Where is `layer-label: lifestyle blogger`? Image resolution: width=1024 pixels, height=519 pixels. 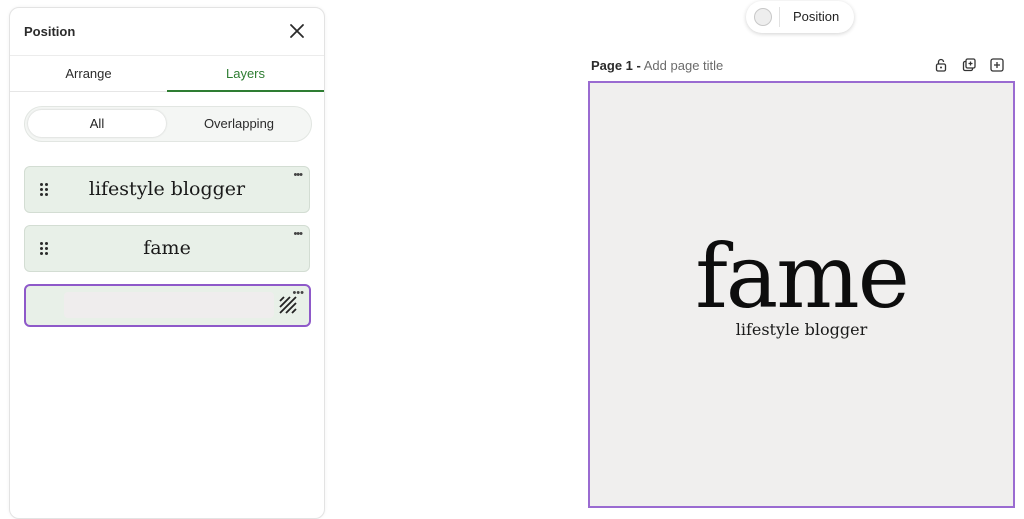
layer-label: lifestyle blogger is located at coordinates (167, 189).